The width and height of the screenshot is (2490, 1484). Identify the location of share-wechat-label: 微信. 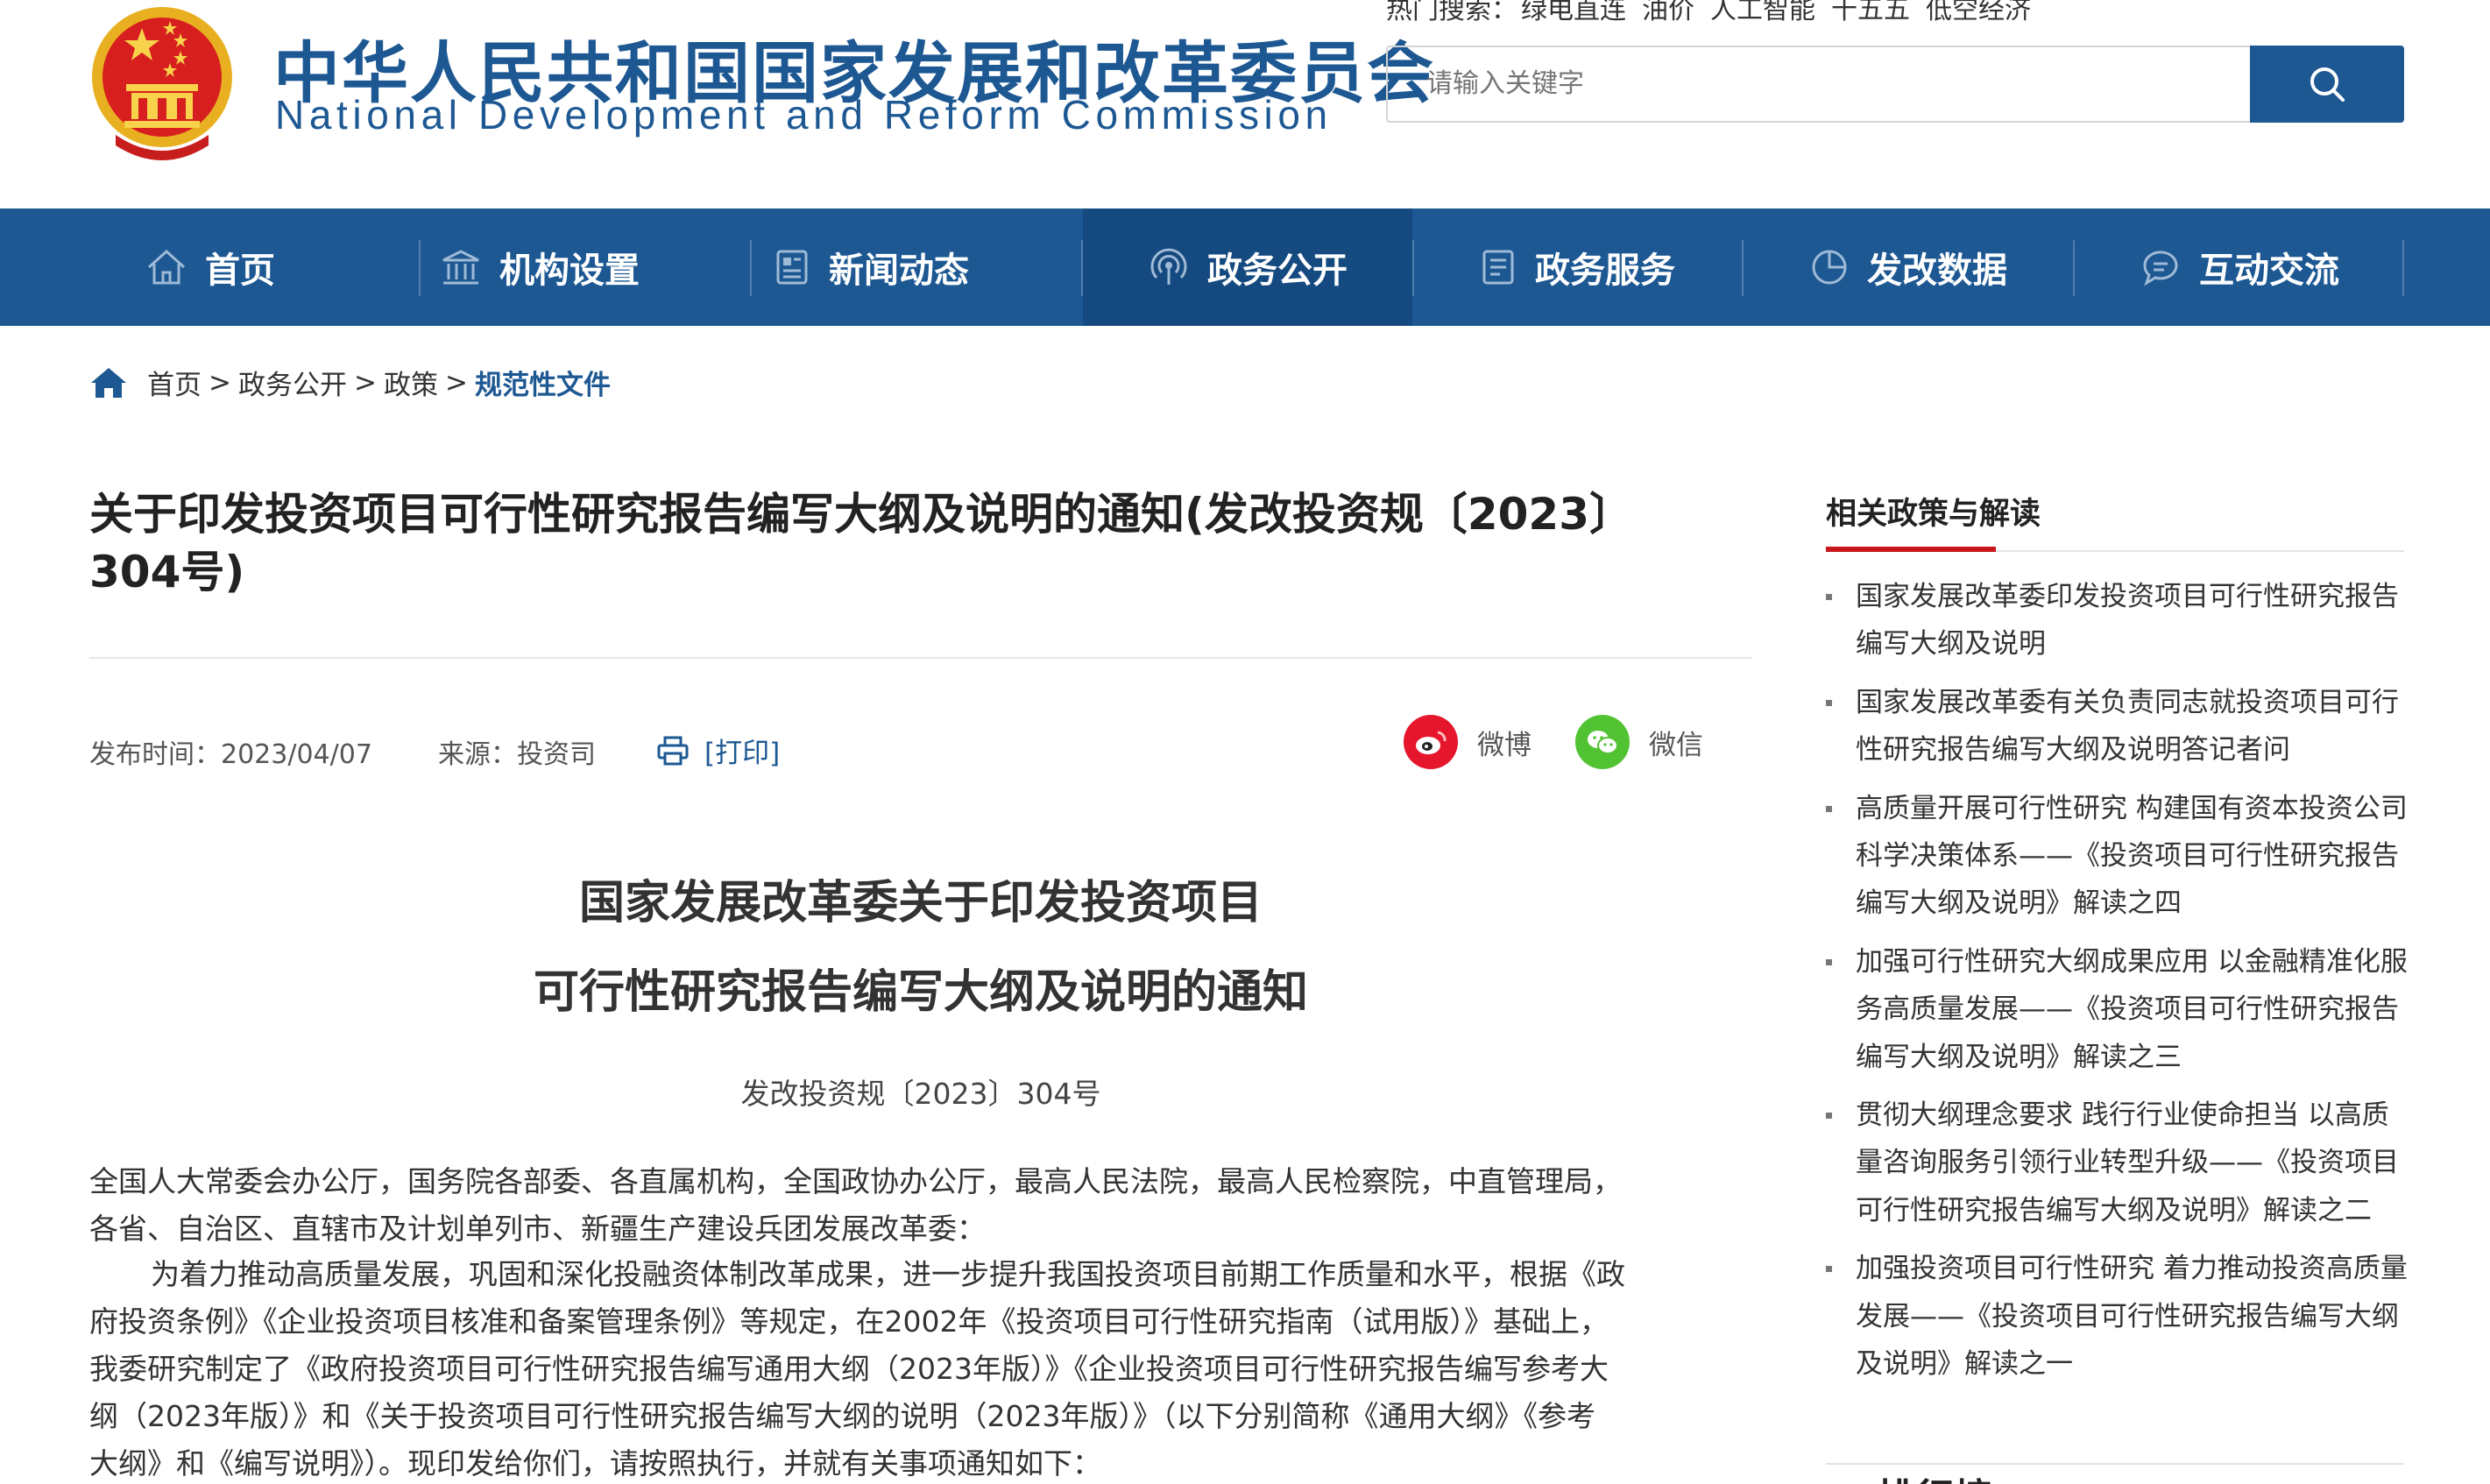
(1676, 745).